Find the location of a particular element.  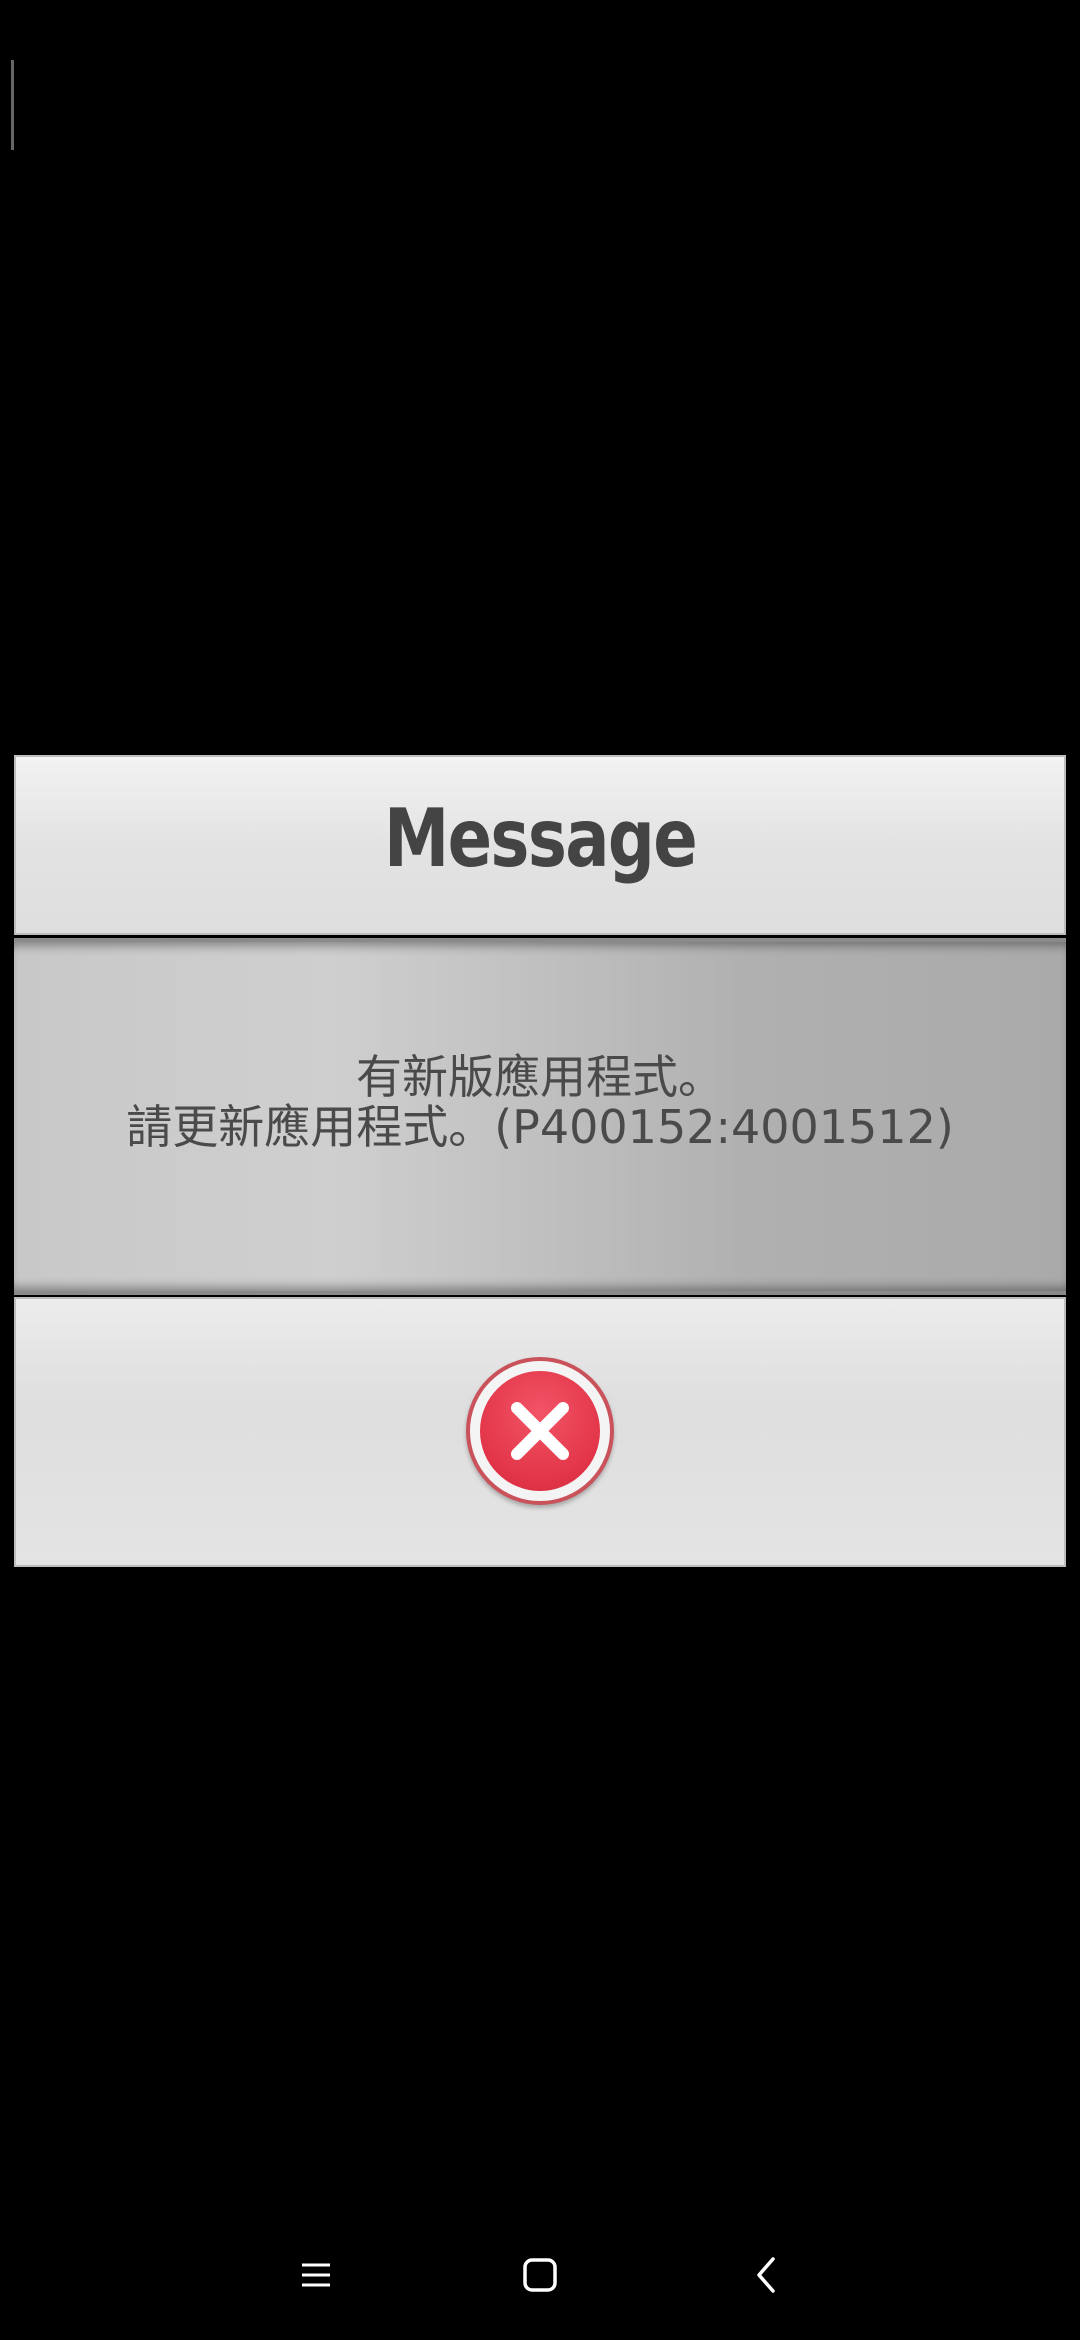

dialog-body: 有新版應用程式。 請更新應用程式。(P400152:4001512) is located at coordinates (540, 1116).